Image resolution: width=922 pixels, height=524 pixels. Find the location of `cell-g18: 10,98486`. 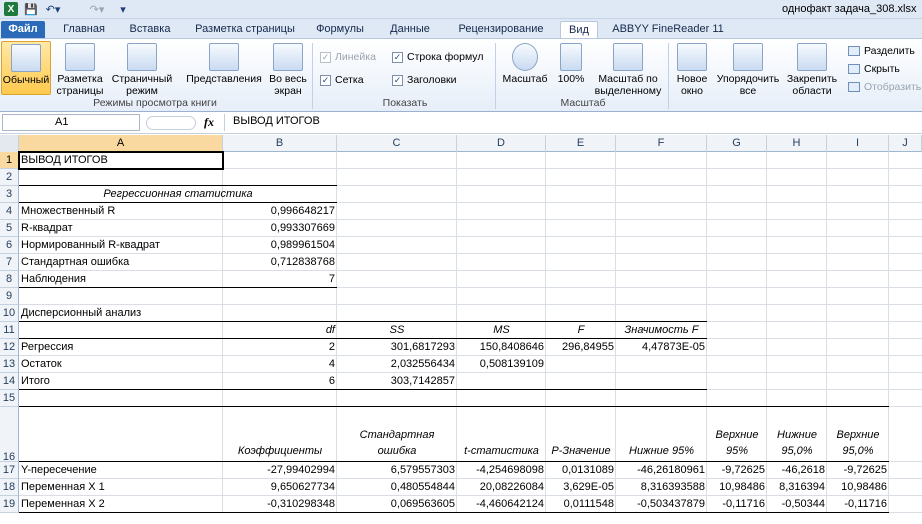

cell-g18: 10,98486 is located at coordinates (737, 487).